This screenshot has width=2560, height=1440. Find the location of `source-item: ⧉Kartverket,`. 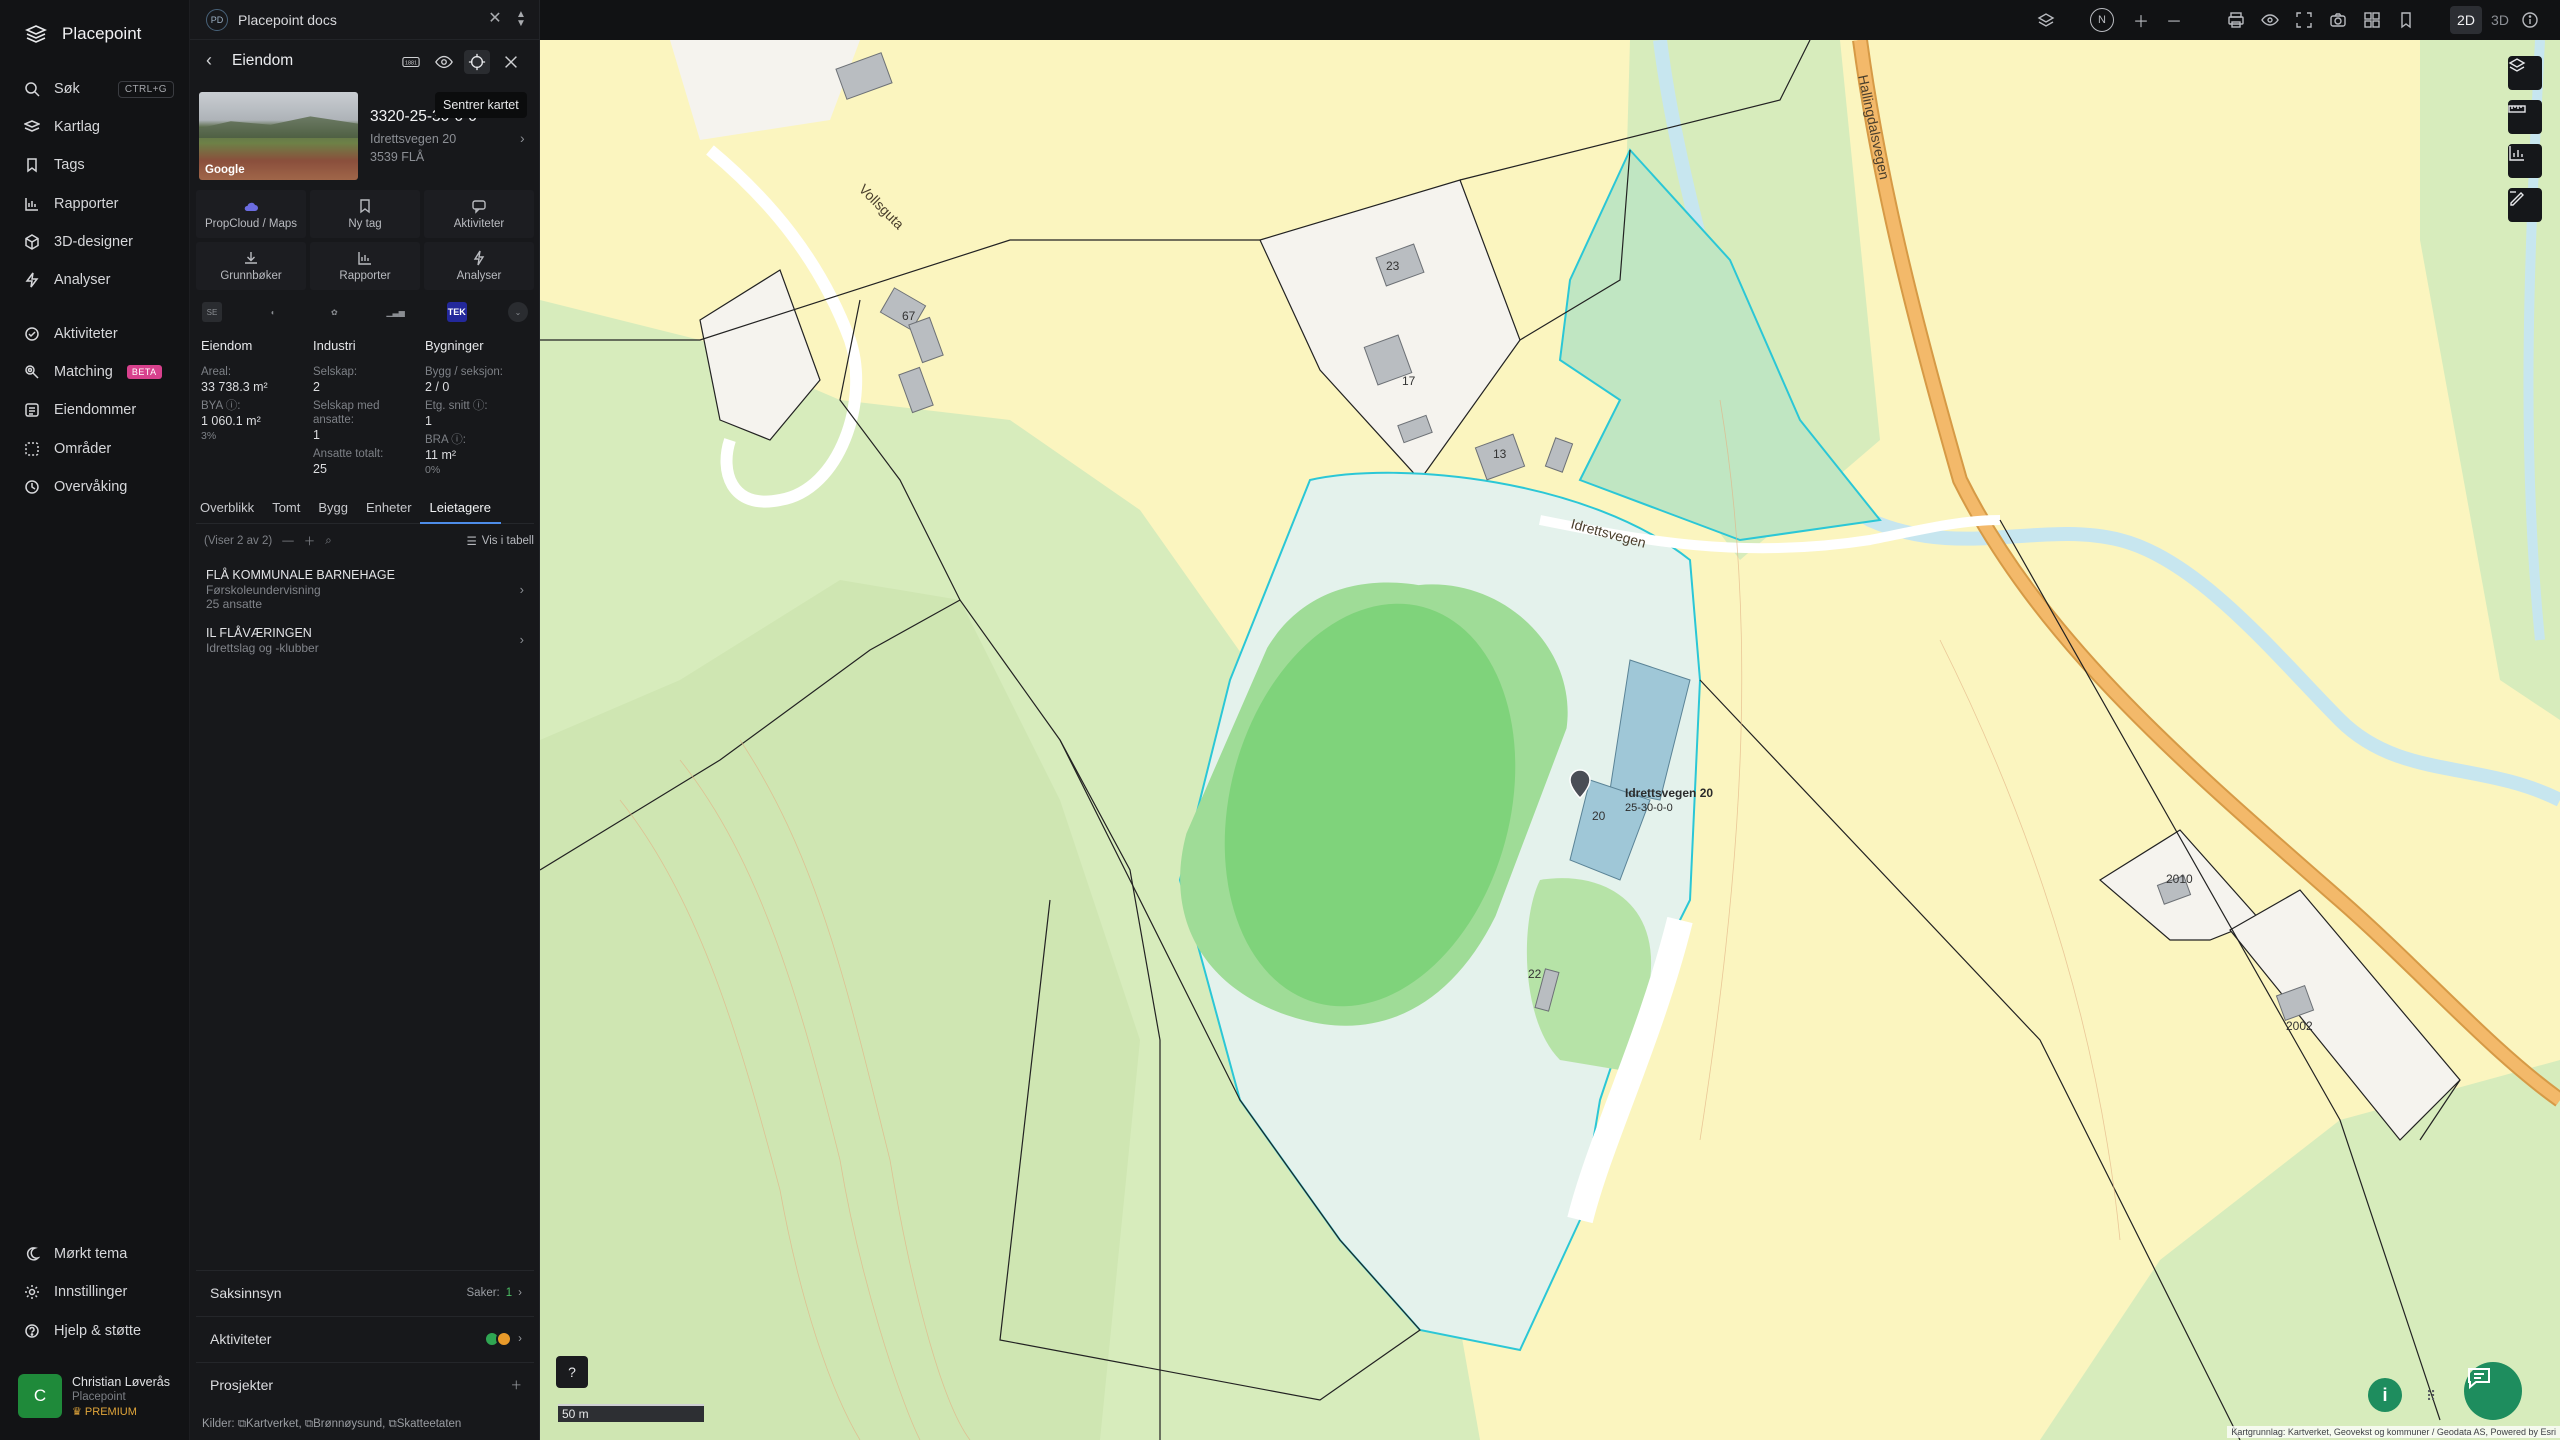

source-item: ⧉Kartverket, is located at coordinates (270, 1424).